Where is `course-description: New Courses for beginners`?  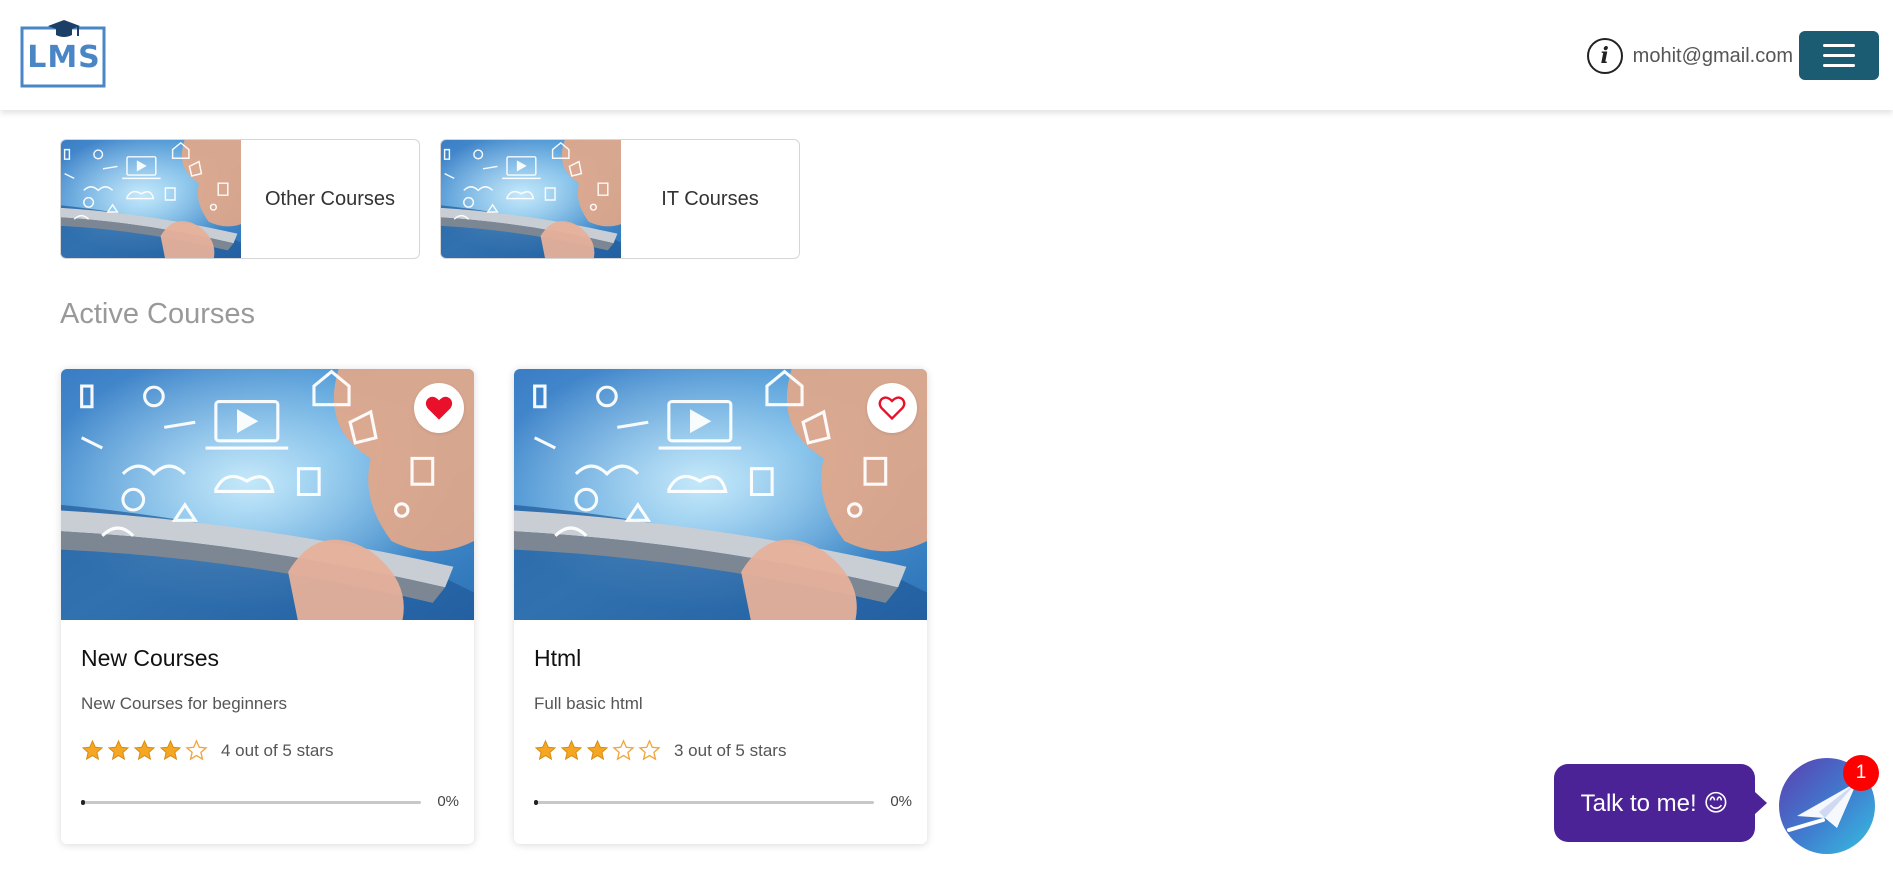 course-description: New Courses for beginners is located at coordinates (184, 703).